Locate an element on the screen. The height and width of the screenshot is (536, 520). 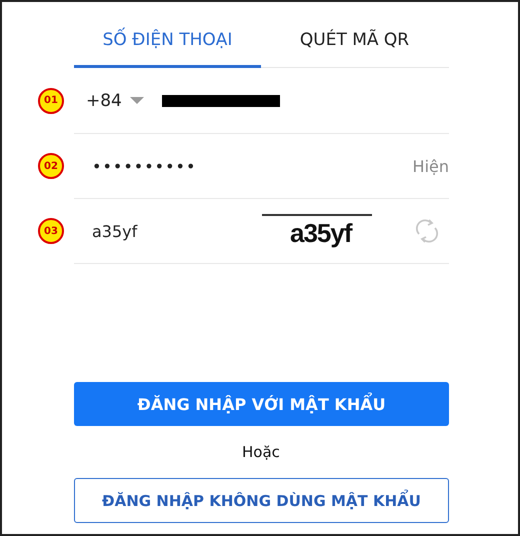
alt-login-button: ĐĂNG NHẬP KHÔNG DÙNG MẬT KHẨU is located at coordinates (261, 500).